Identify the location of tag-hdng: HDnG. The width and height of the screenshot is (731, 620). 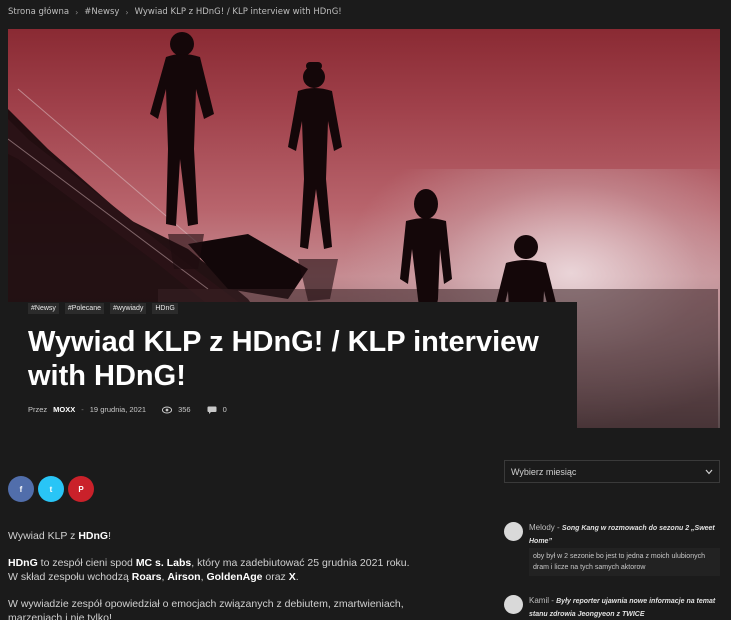
(165, 308).